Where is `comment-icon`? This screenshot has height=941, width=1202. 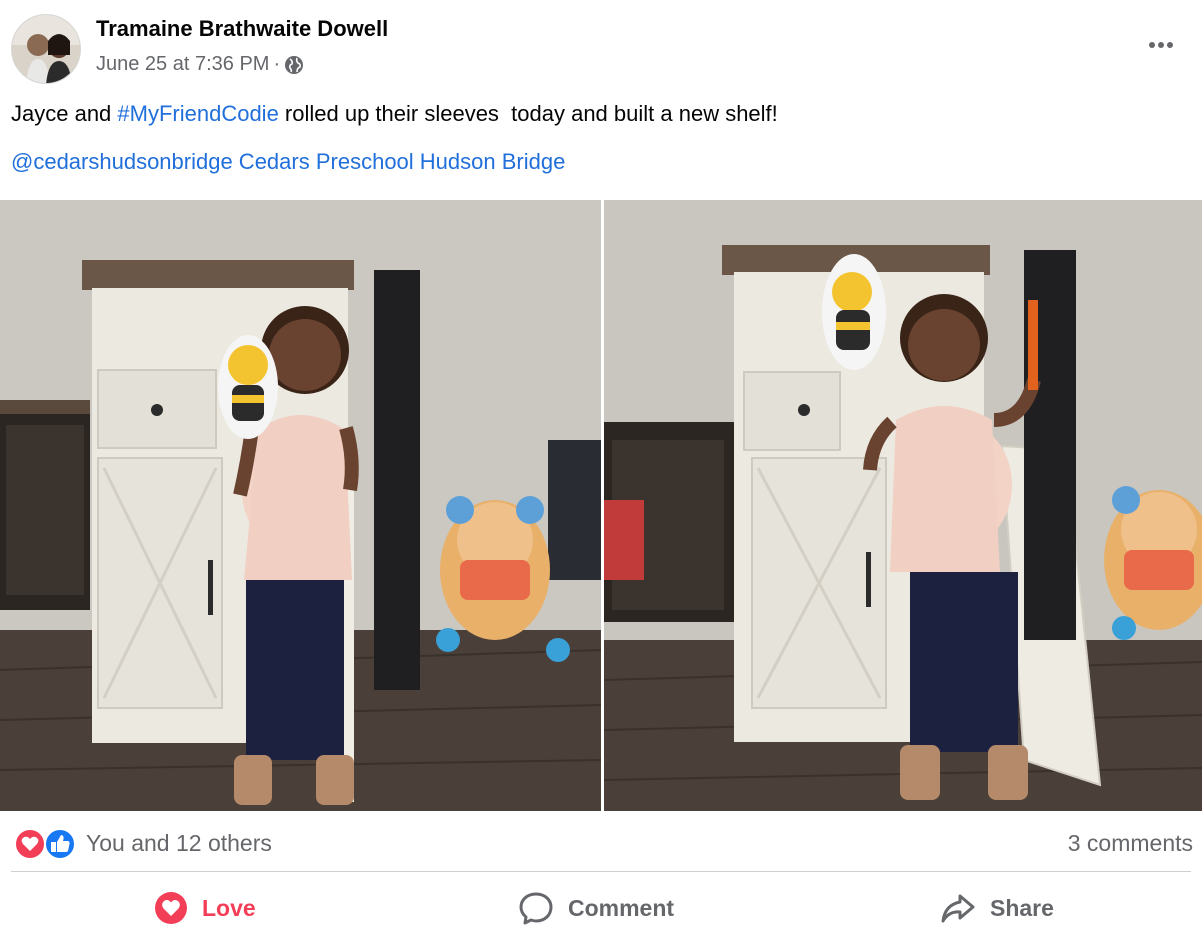
comment-icon is located at coordinates (536, 908).